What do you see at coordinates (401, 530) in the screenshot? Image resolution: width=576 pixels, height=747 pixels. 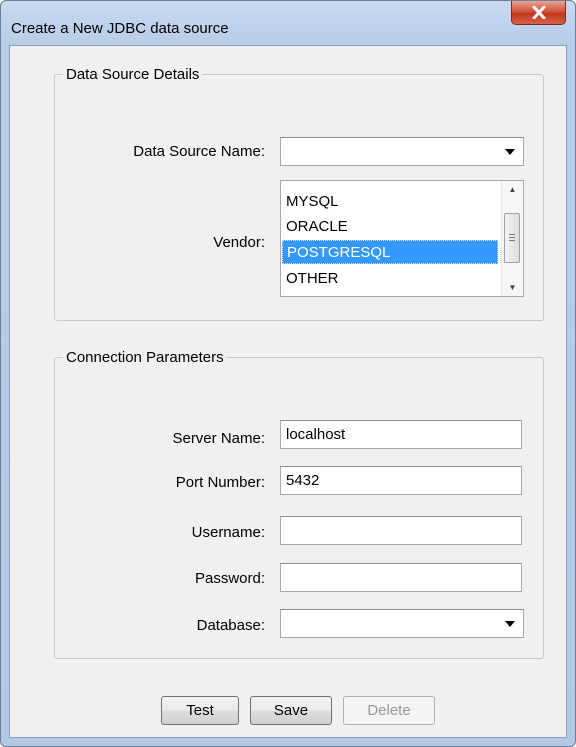 I see `username-input` at bounding box center [401, 530].